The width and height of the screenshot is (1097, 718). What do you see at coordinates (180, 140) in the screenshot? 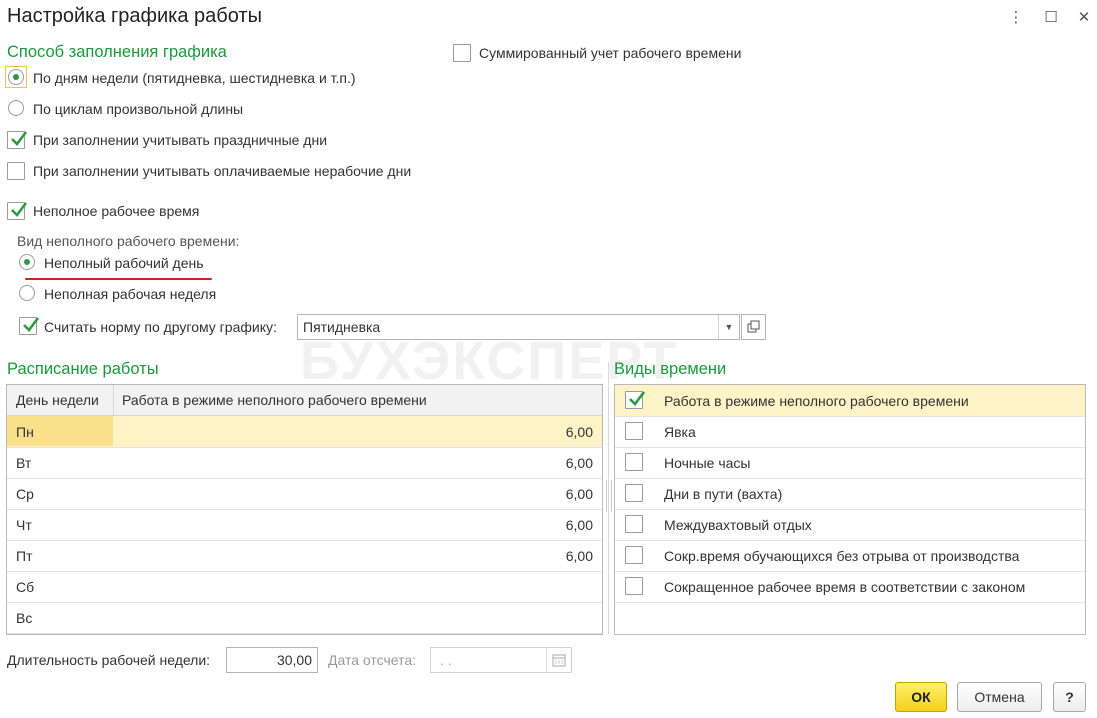
I see `holidays-label: При заполнении учитывать праздничные дни` at bounding box center [180, 140].